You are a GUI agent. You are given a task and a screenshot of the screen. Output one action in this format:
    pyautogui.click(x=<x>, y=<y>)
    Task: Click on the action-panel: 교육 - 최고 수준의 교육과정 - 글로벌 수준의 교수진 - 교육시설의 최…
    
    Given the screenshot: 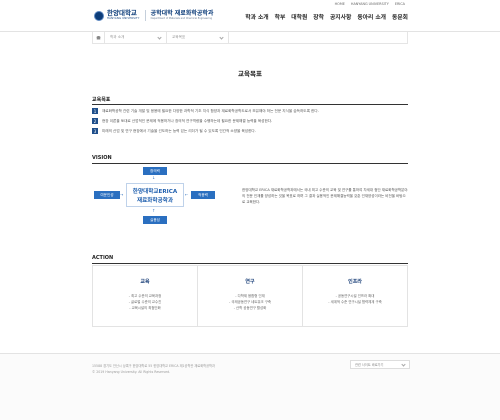 What is the action you would take?
    pyautogui.click(x=250, y=296)
    